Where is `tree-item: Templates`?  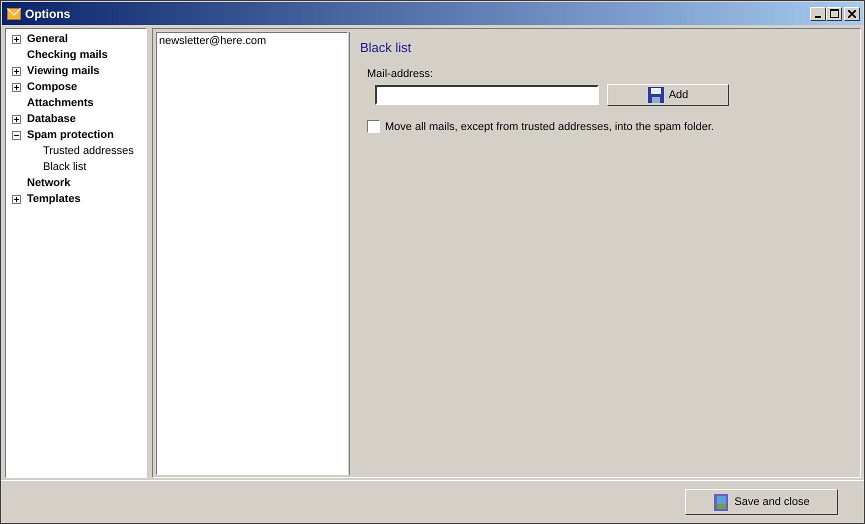 tree-item: Templates is located at coordinates (54, 199).